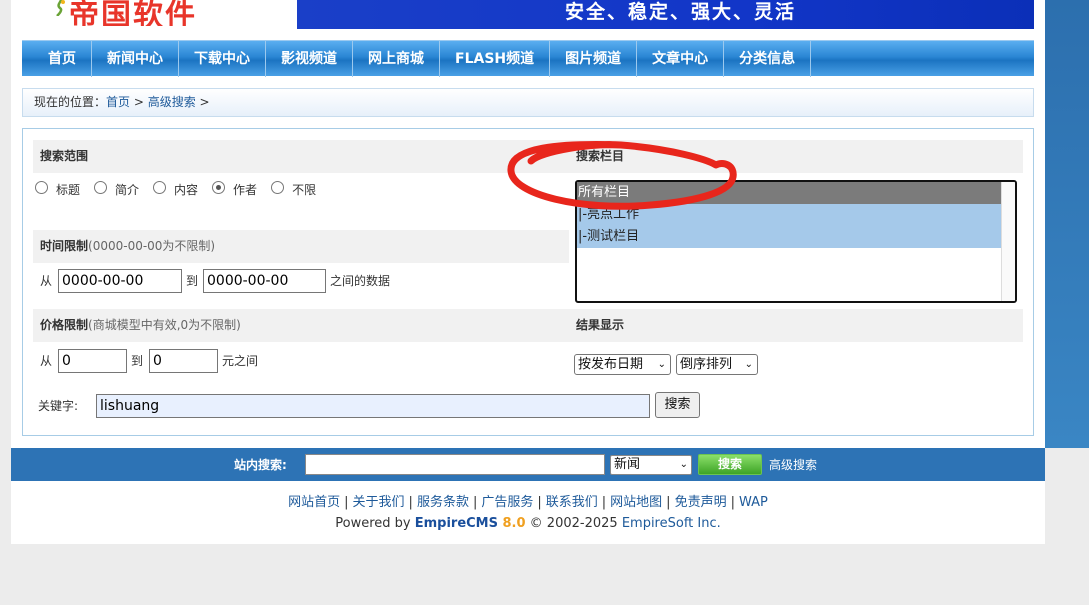 The image size is (1089, 605). Describe the element at coordinates (396, 59) in the screenshot. I see `nav-item-shop: 网上商城` at that location.